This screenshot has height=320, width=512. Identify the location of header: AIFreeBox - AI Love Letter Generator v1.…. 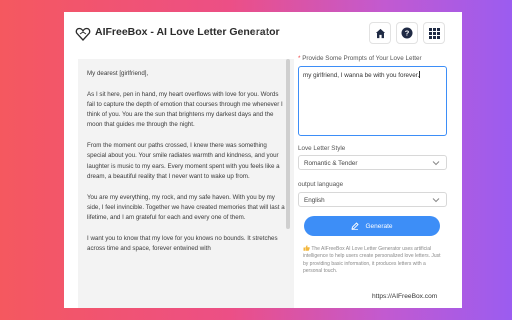
(263, 34).